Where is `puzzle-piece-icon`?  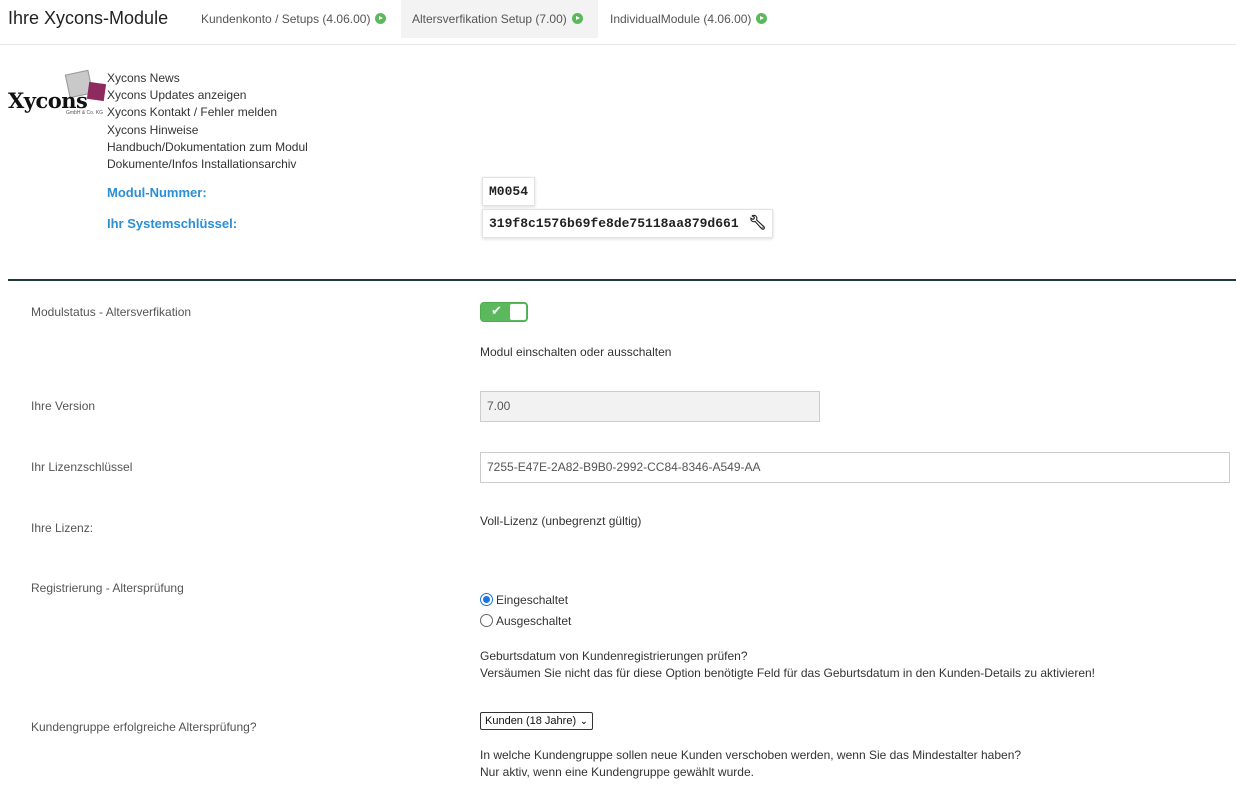 puzzle-piece-icon is located at coordinates (96, 91).